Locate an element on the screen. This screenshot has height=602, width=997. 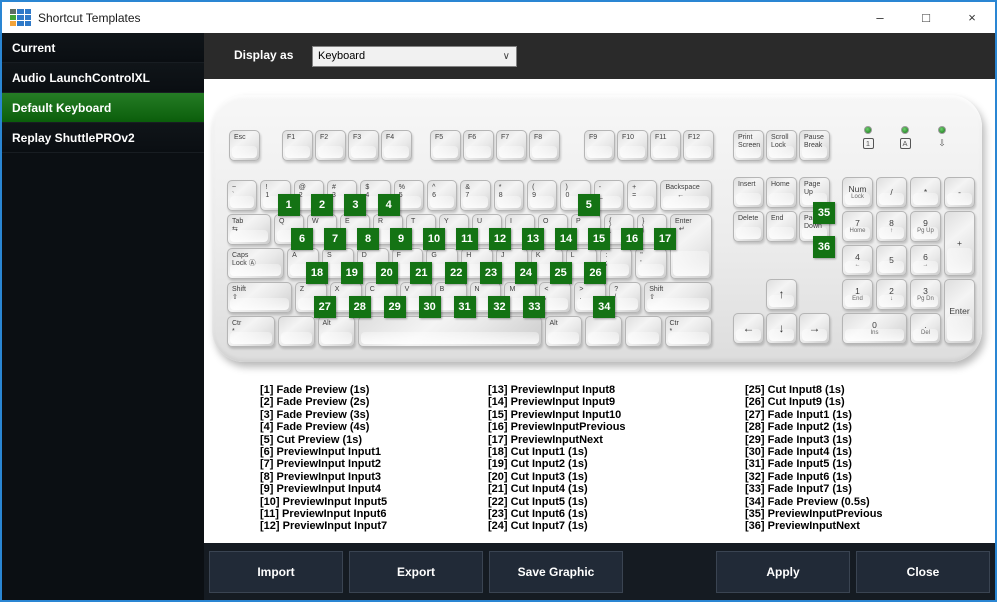
led-icon: A is located at coordinates (905, 143).